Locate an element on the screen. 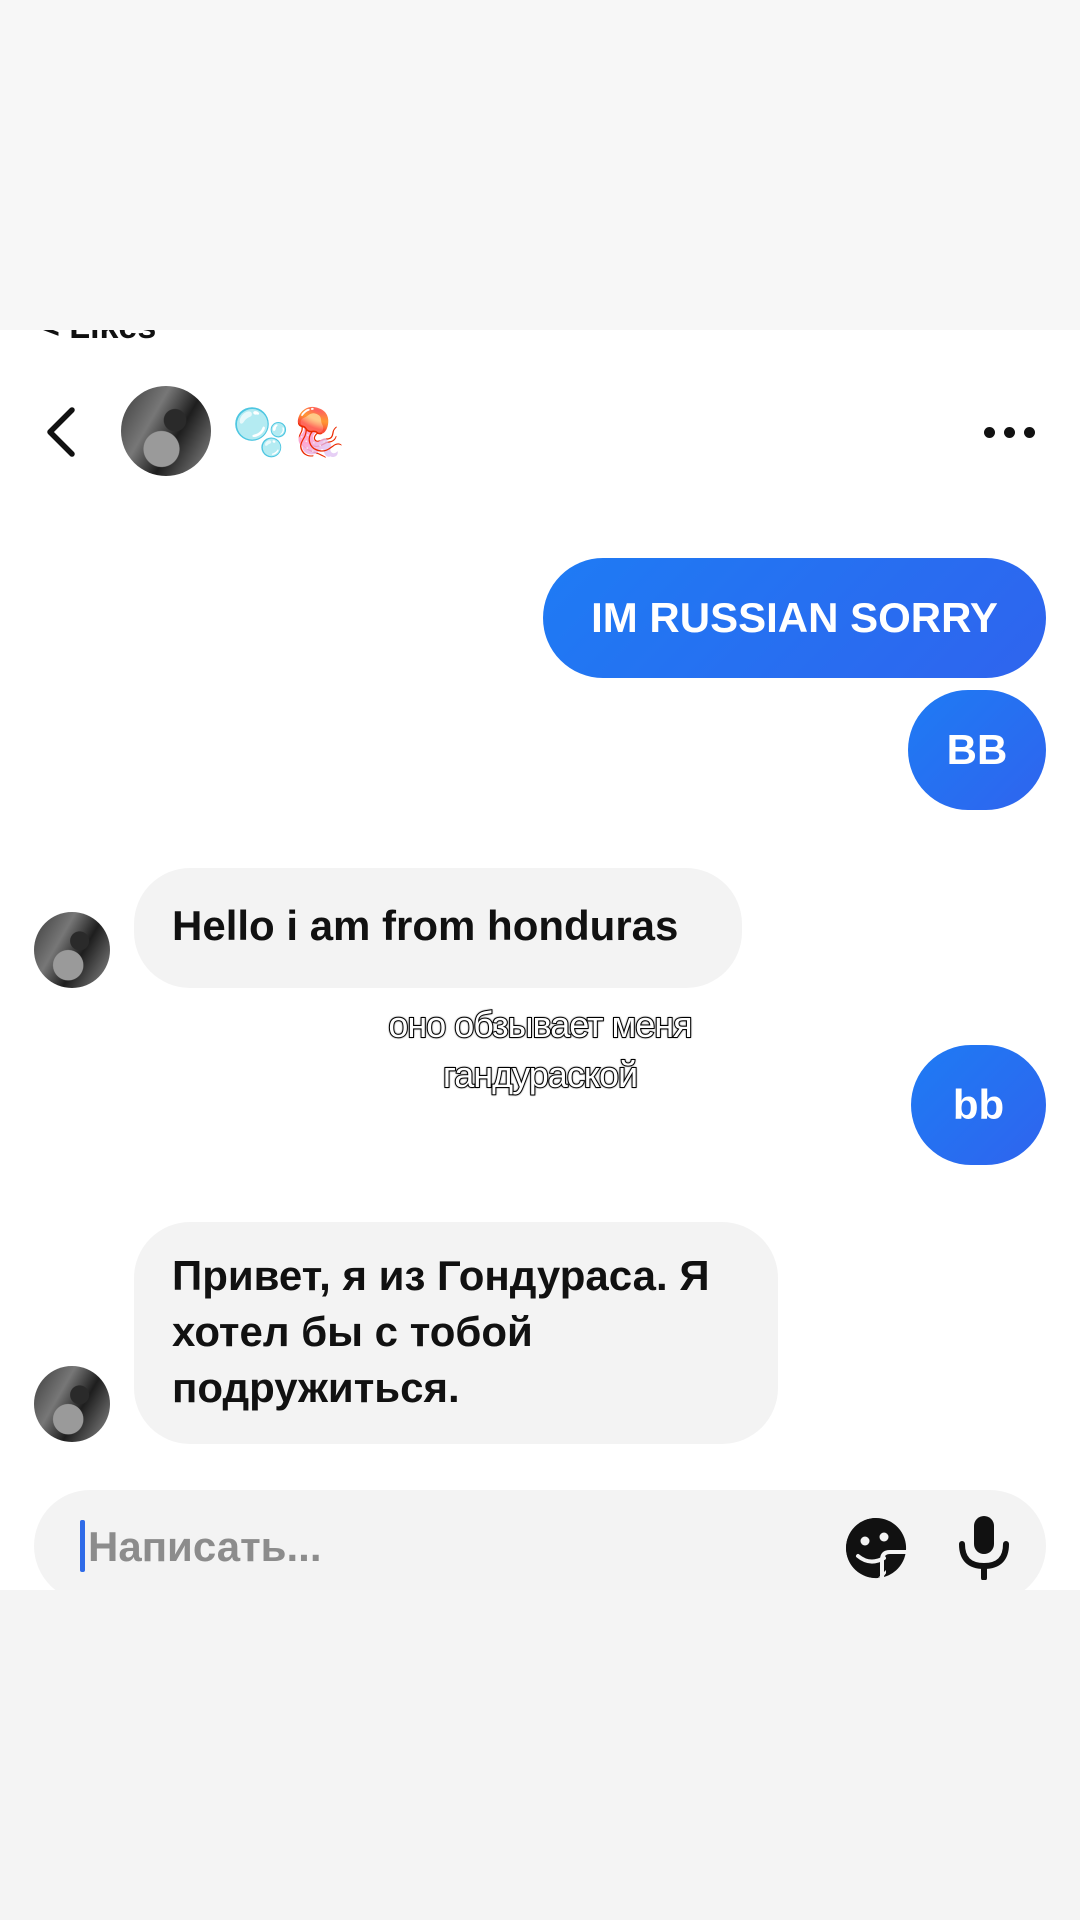 This screenshot has height=1920, width=1080. more-options-button is located at coordinates (1009, 432).